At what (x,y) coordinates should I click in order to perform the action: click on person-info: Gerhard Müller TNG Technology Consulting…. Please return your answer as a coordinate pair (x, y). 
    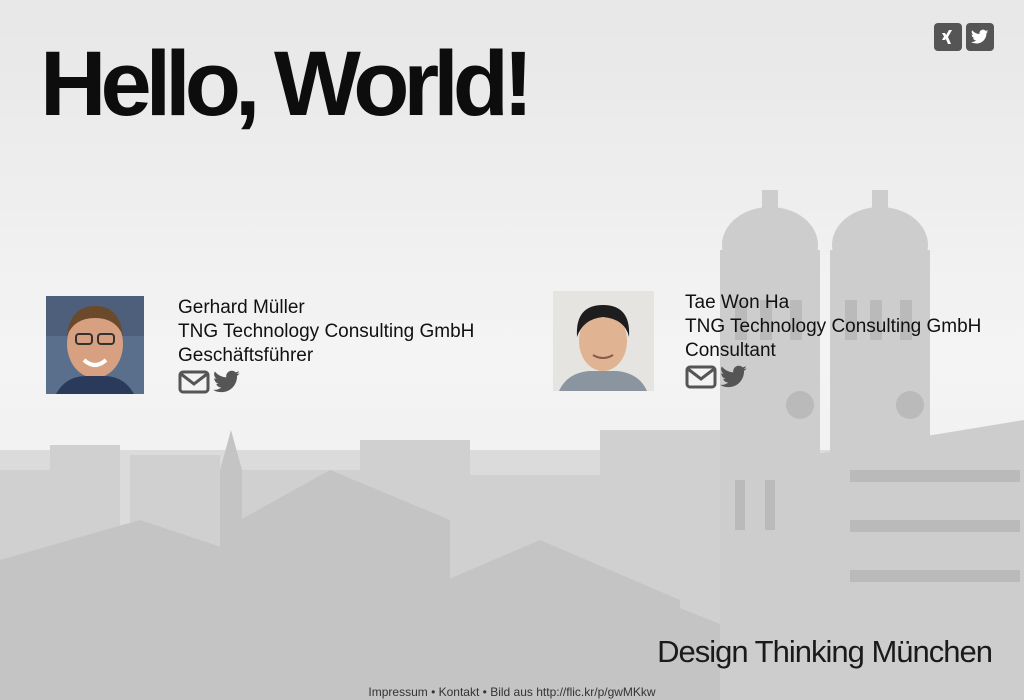
    Looking at the image, I should click on (326, 345).